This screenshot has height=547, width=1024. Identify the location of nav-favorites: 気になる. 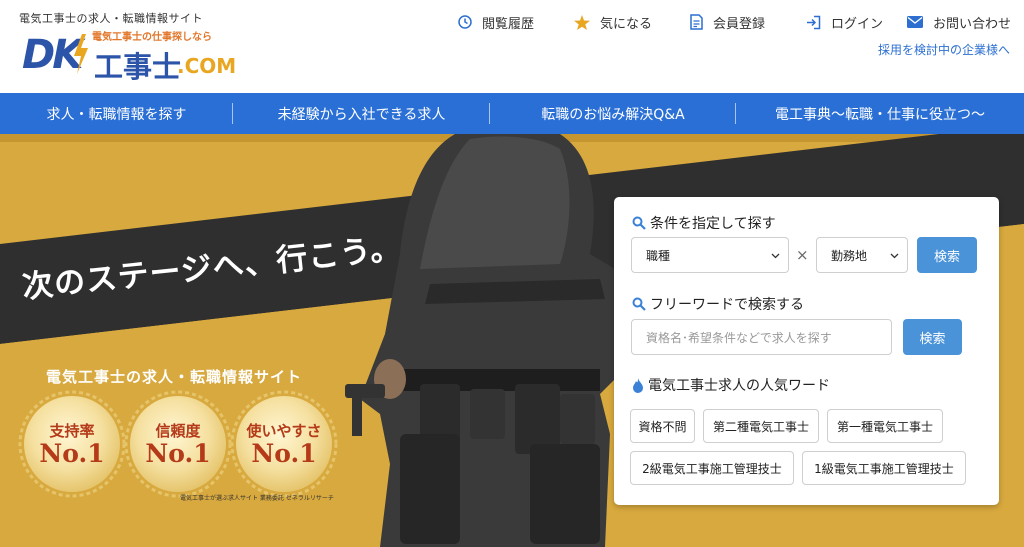
(613, 22).